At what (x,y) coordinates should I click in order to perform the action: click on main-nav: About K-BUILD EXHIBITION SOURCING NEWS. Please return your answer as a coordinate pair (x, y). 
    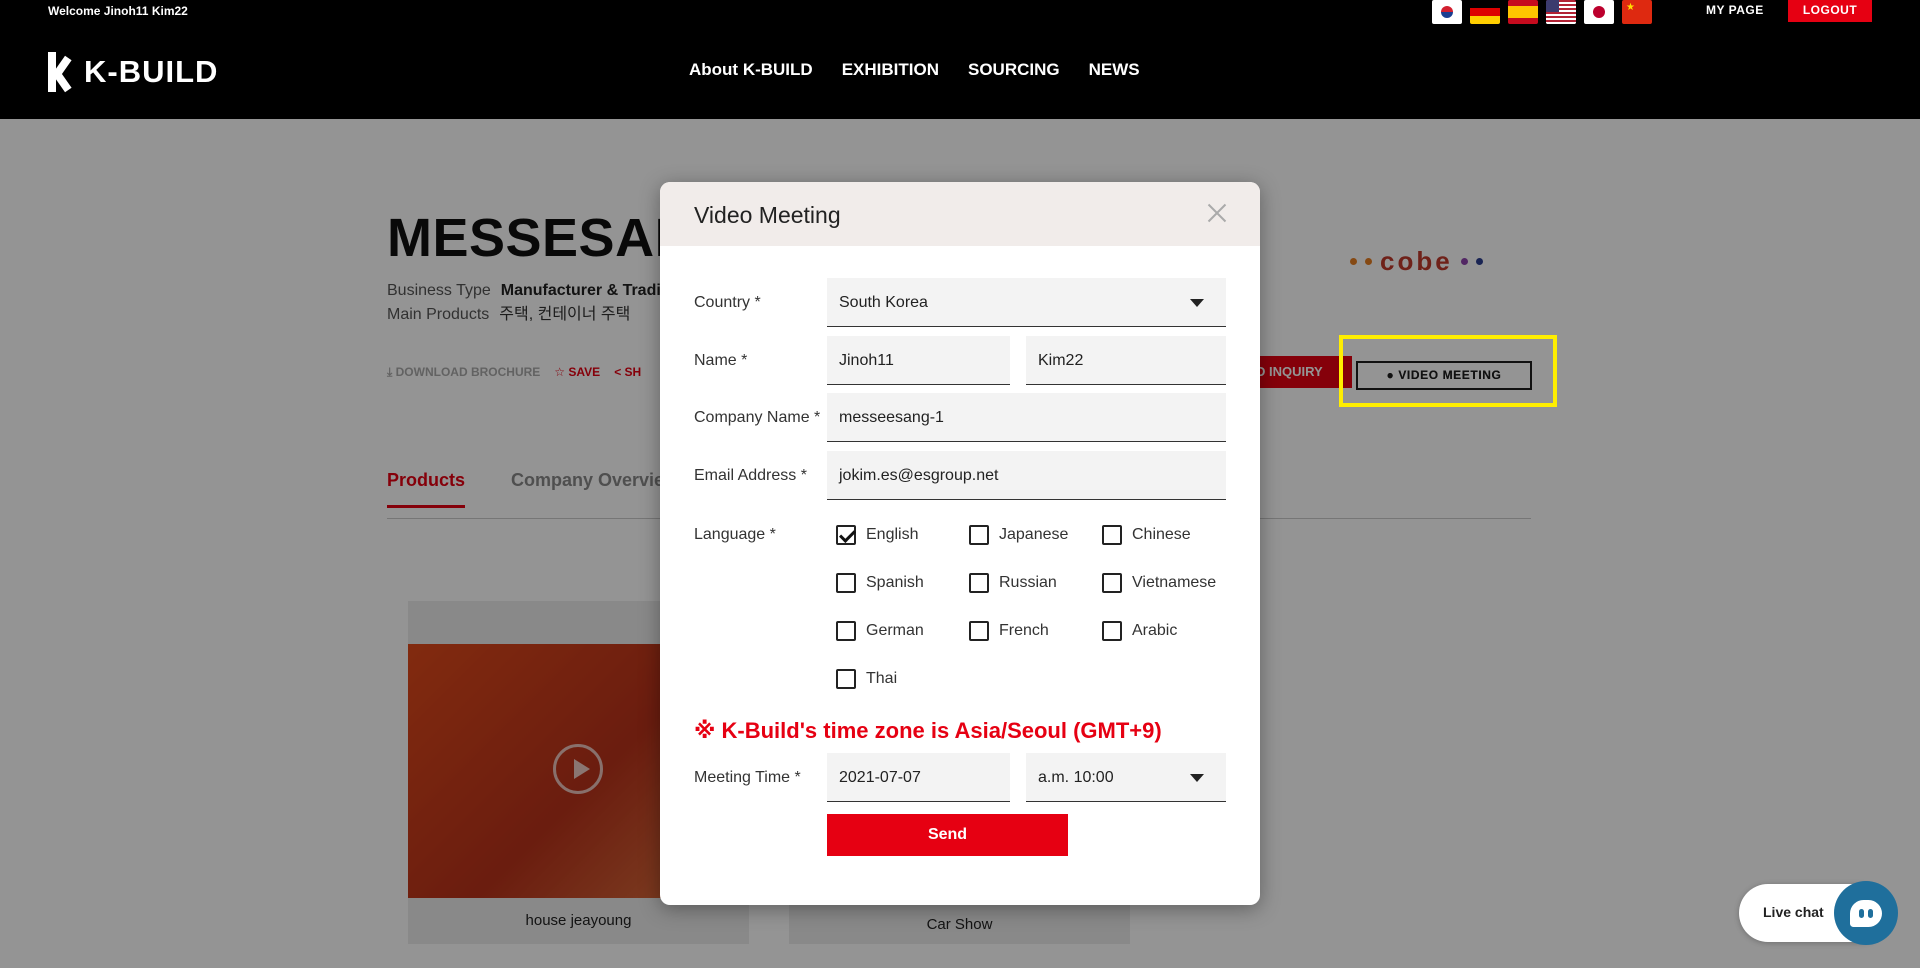
    Looking at the image, I should click on (914, 70).